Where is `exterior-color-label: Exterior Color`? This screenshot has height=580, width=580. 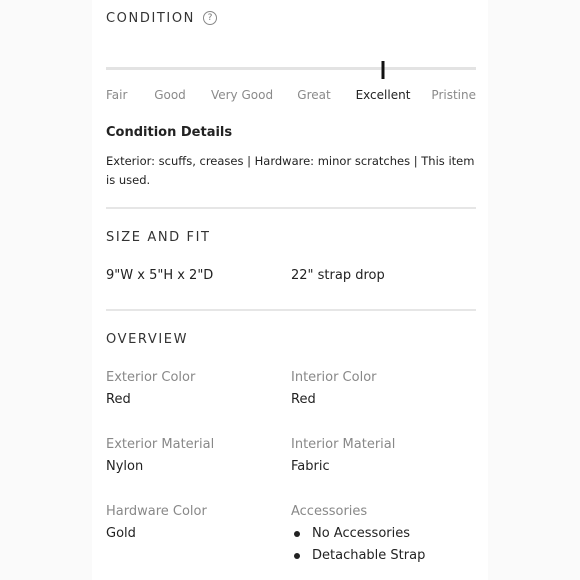 exterior-color-label: Exterior Color is located at coordinates (151, 377).